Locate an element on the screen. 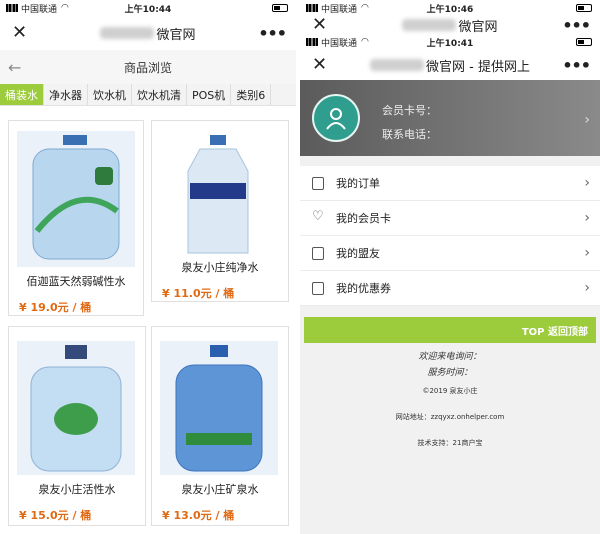 This screenshot has width=600, height=534. page-title-back: 微官网 is located at coordinates (478, 27).